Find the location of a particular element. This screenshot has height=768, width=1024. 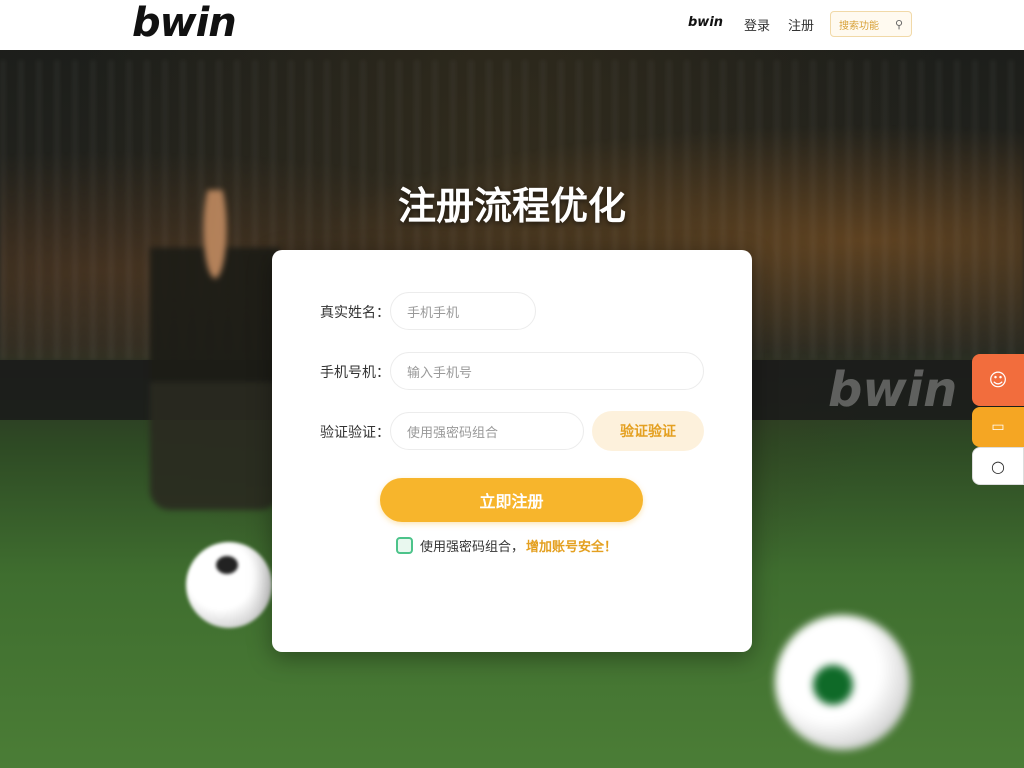

code-placeholder: 使用强密码组合 is located at coordinates (453, 433).